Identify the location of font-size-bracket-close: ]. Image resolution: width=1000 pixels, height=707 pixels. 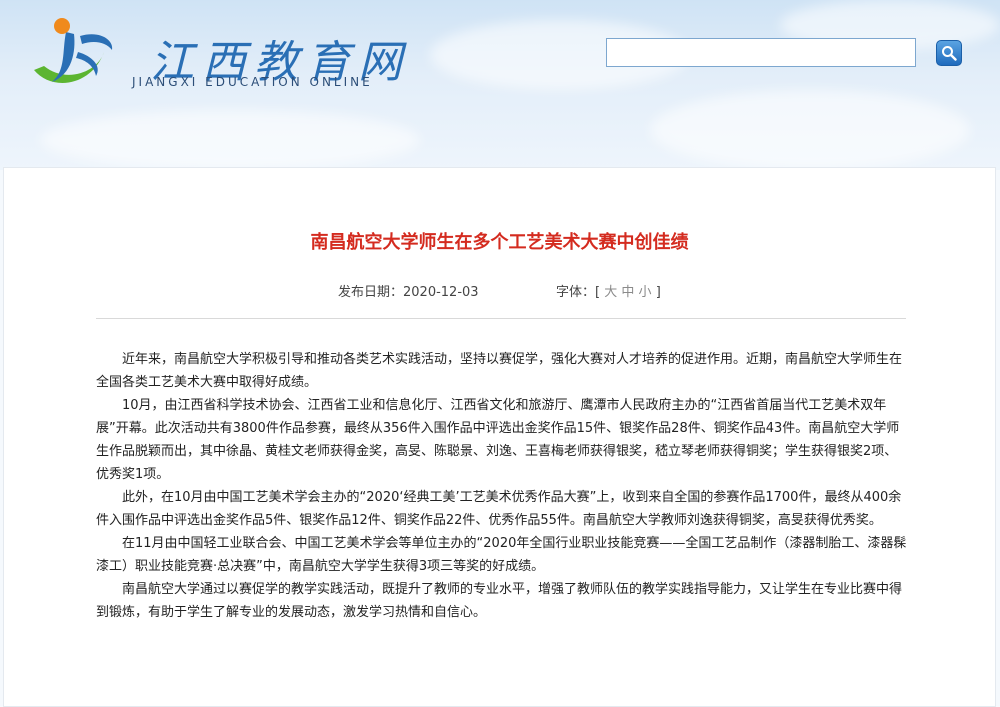
(658, 292).